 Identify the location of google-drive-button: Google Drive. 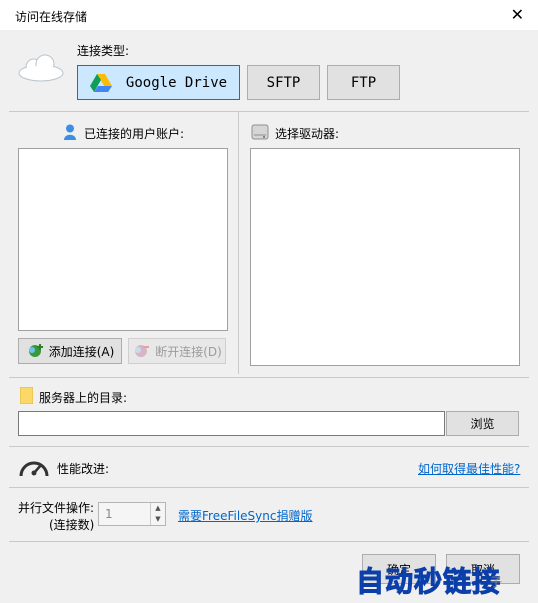
(158, 82).